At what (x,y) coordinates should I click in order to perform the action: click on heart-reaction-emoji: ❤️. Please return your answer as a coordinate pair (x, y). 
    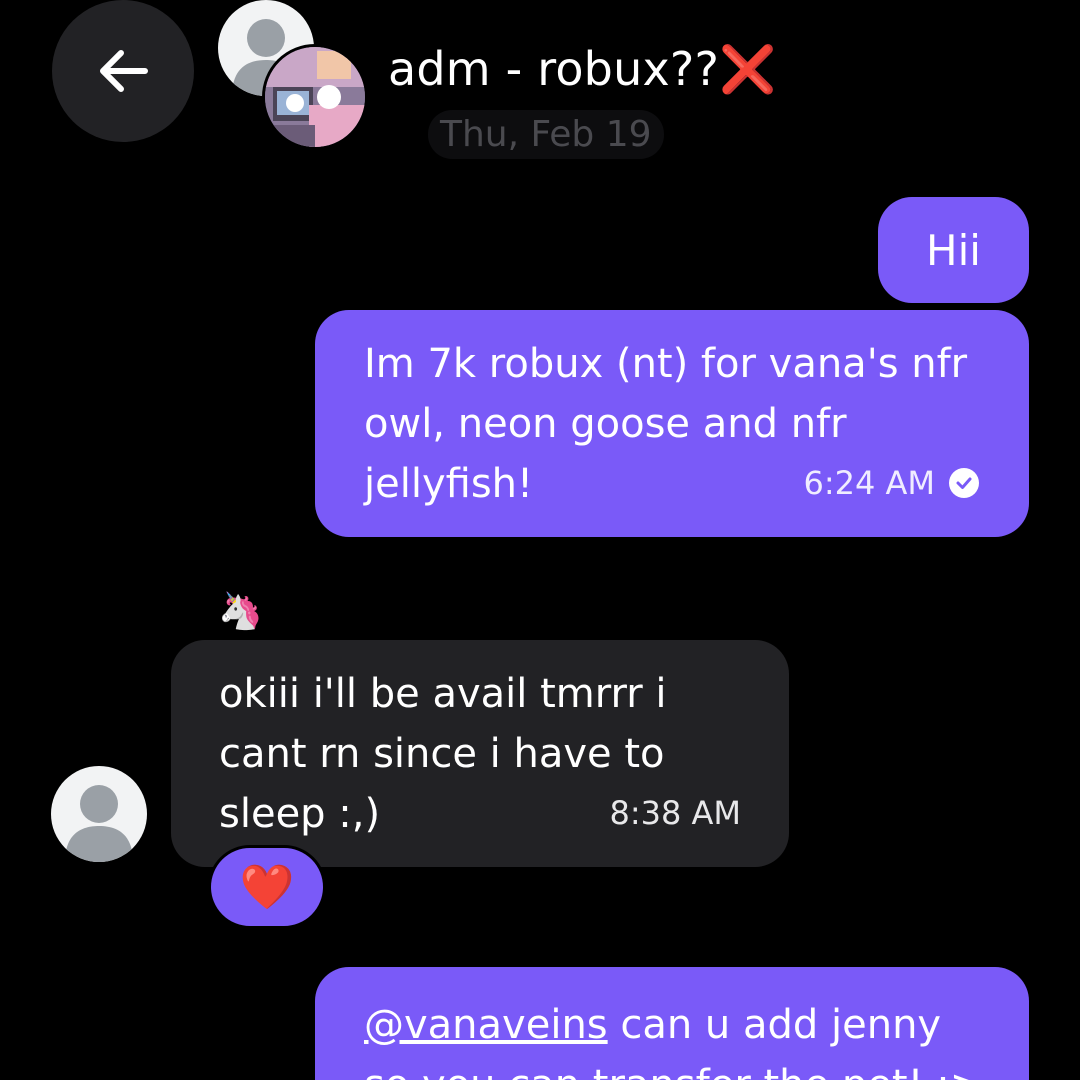
    Looking at the image, I should click on (267, 887).